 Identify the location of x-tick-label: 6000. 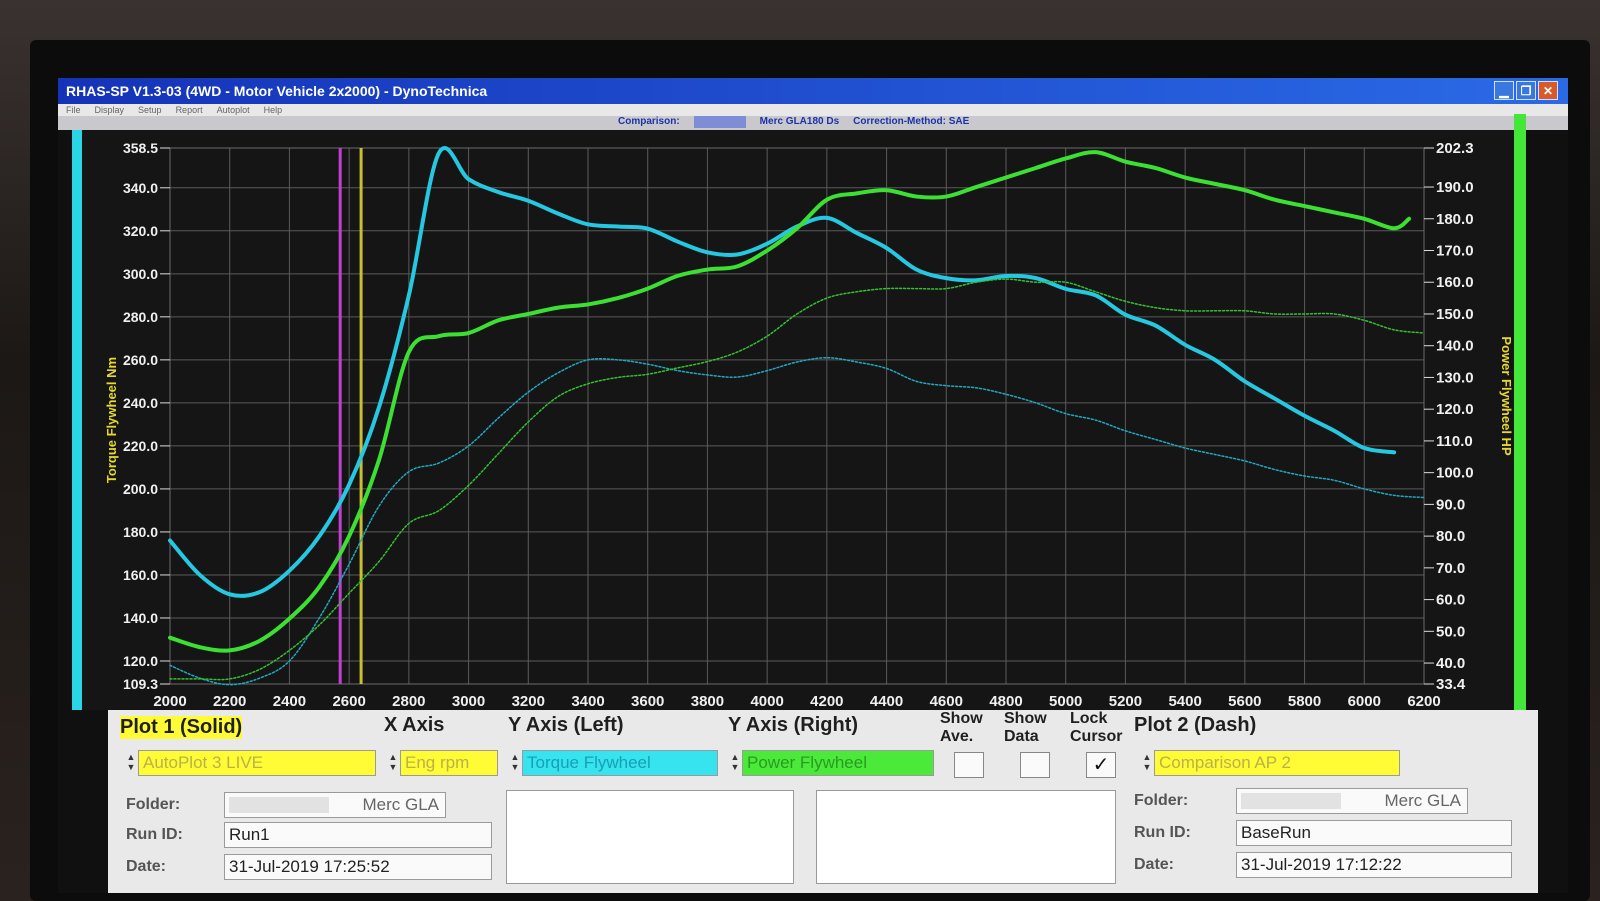
(1364, 701).